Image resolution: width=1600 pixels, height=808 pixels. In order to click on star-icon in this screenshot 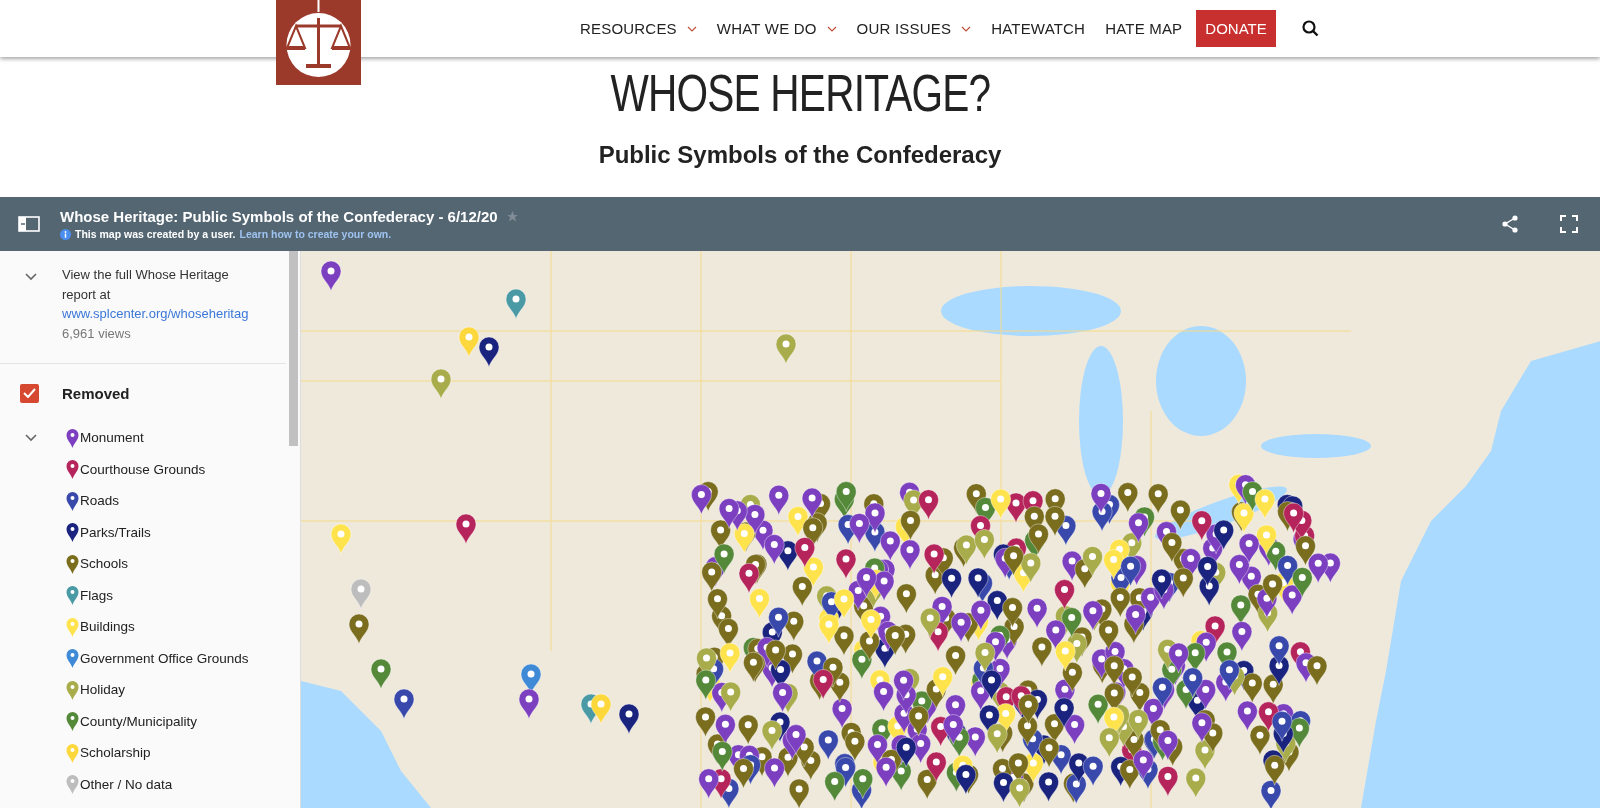, I will do `click(512, 216)`.